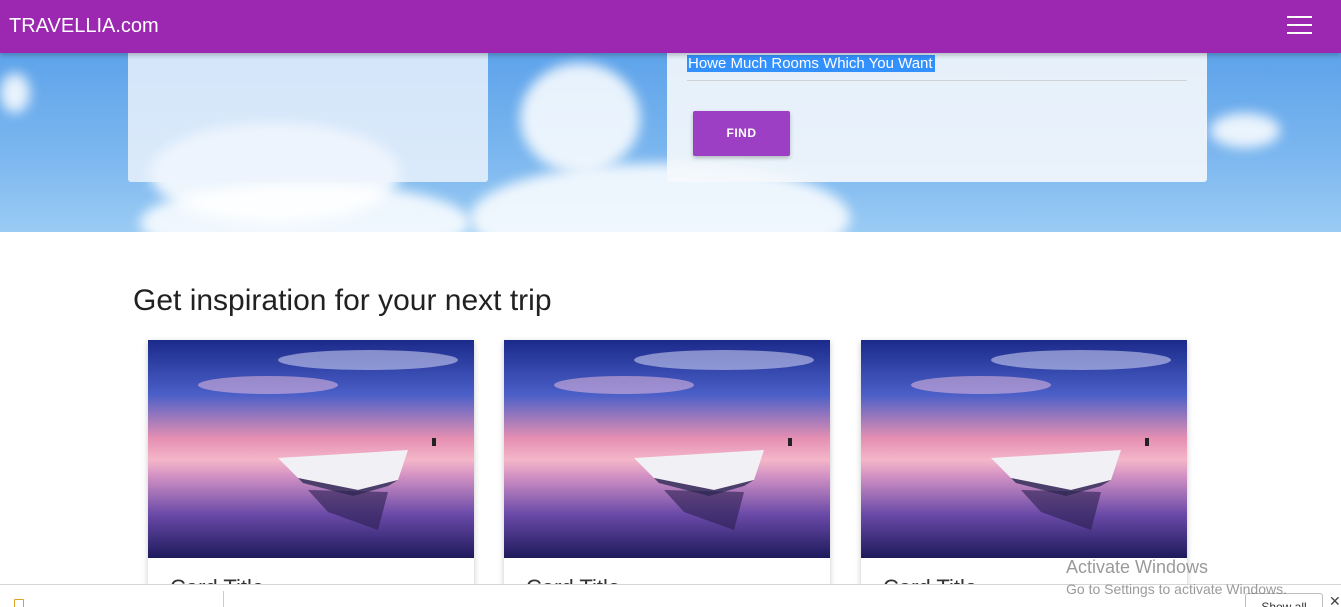  Describe the element at coordinates (342, 300) in the screenshot. I see `section-title: Get inspiration for your next trip` at that location.